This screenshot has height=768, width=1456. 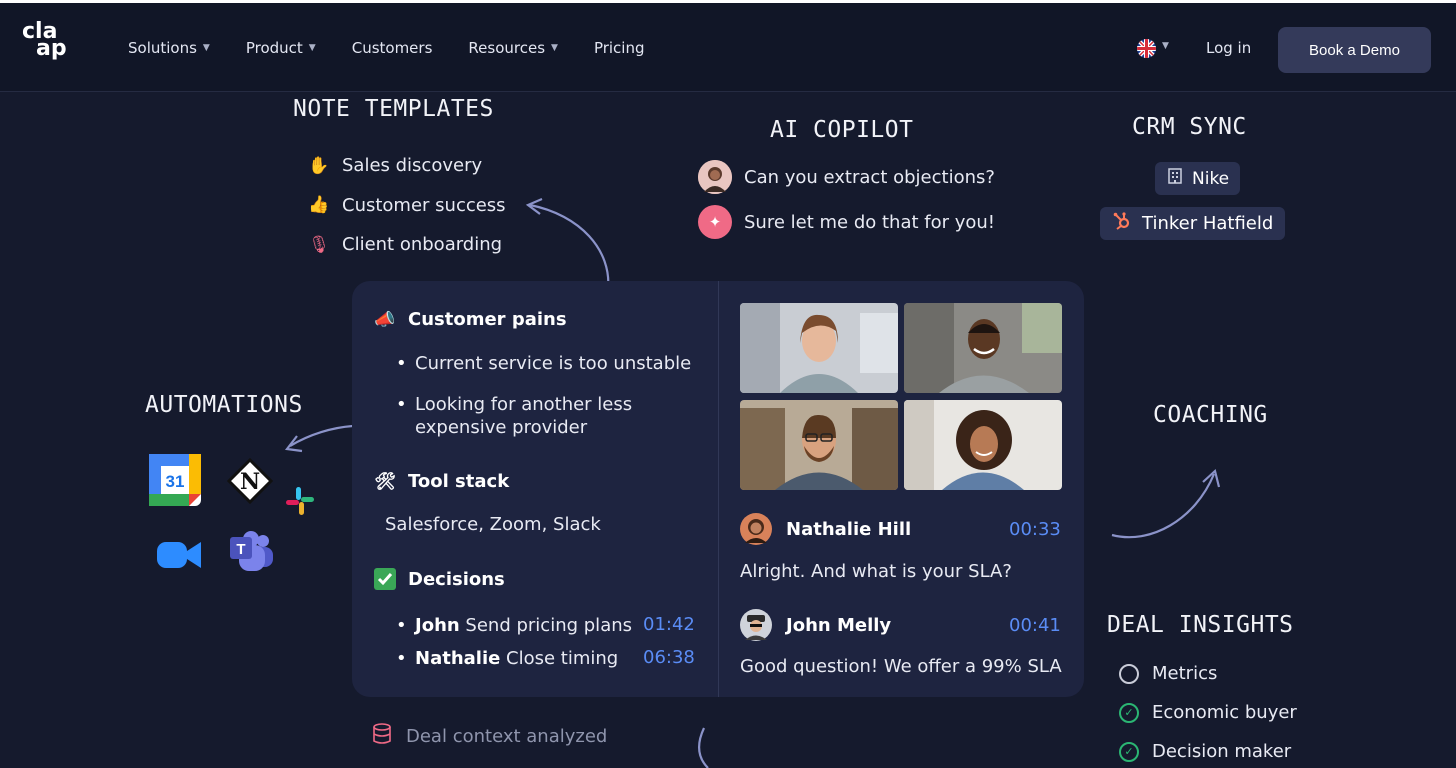 I want to click on decision-timestamp: 01:42, so click(x=669, y=624).